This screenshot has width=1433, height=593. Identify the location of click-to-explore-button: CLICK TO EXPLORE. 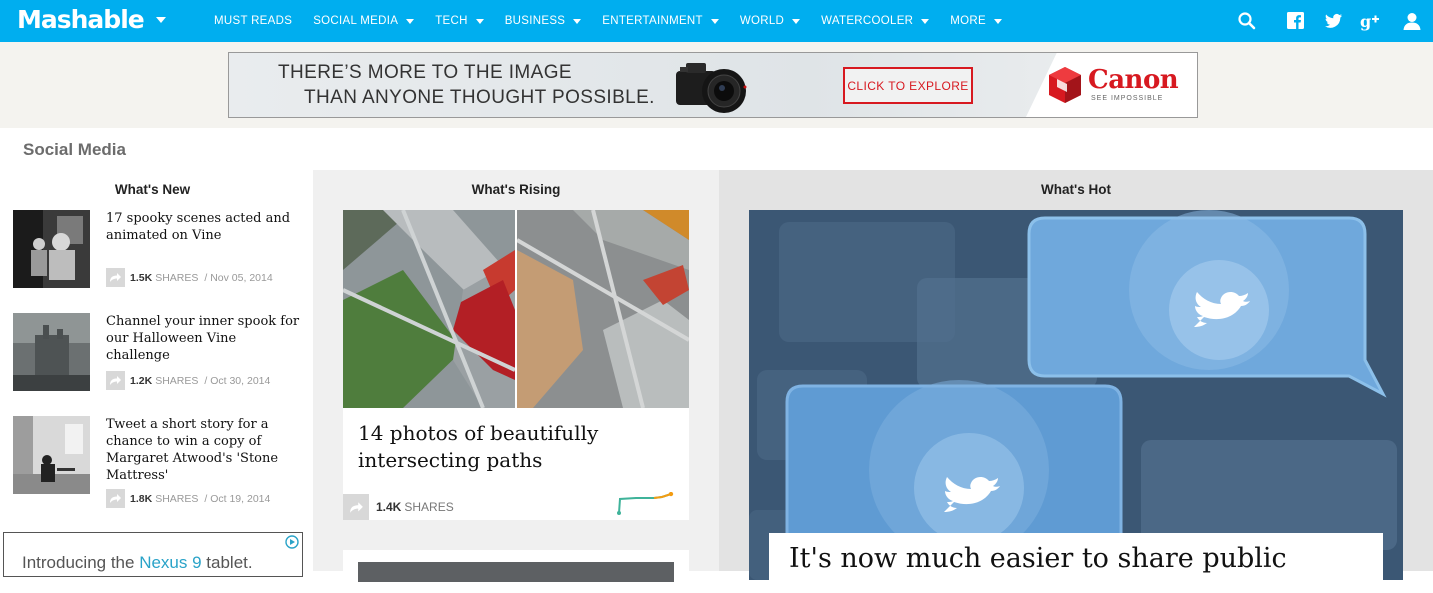
(908, 85).